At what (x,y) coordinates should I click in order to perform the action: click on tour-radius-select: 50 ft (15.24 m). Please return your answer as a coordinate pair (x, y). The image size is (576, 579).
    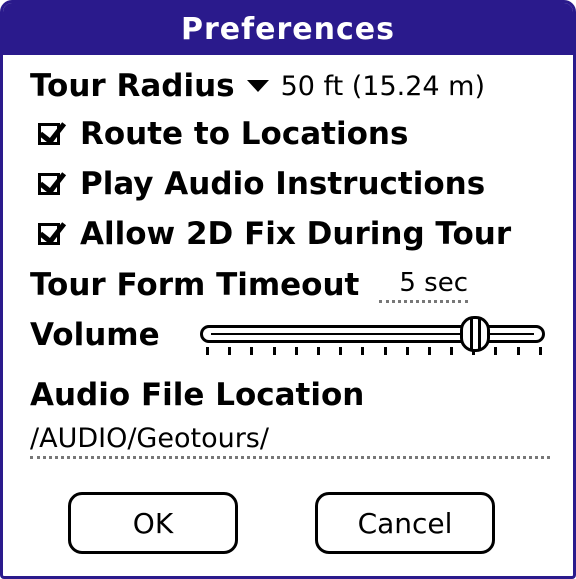
    Looking at the image, I should click on (383, 86).